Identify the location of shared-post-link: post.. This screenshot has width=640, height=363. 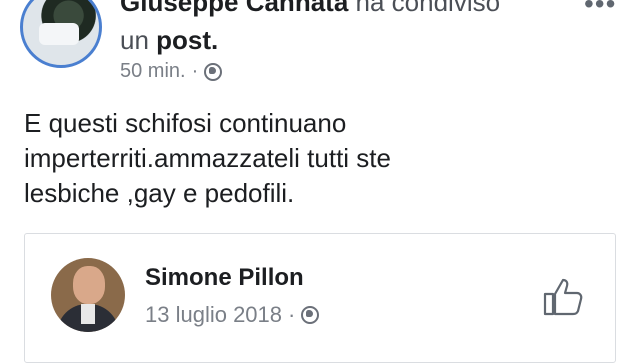
(187, 40).